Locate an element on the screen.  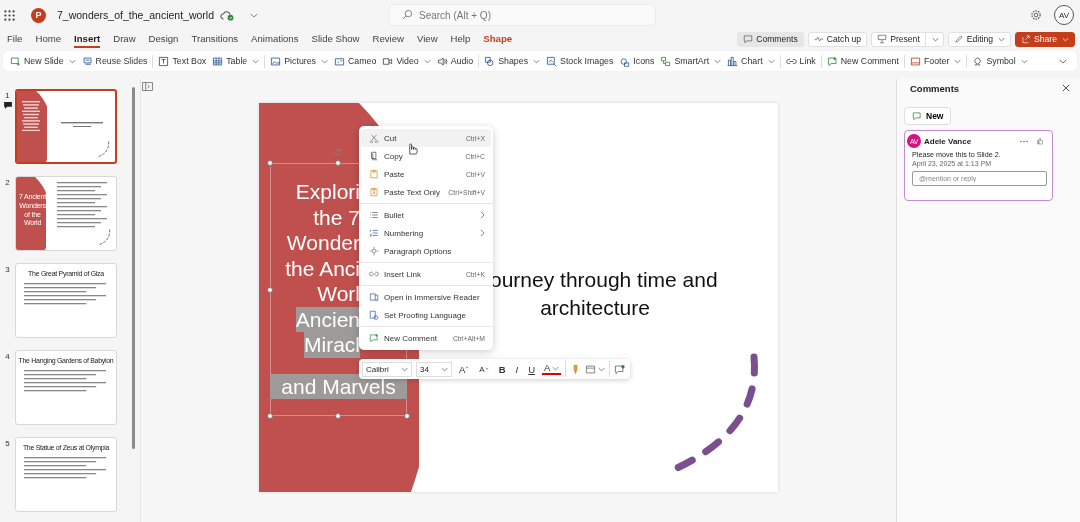
search-field: Search (Alt + Q) is located at coordinates (522, 15).